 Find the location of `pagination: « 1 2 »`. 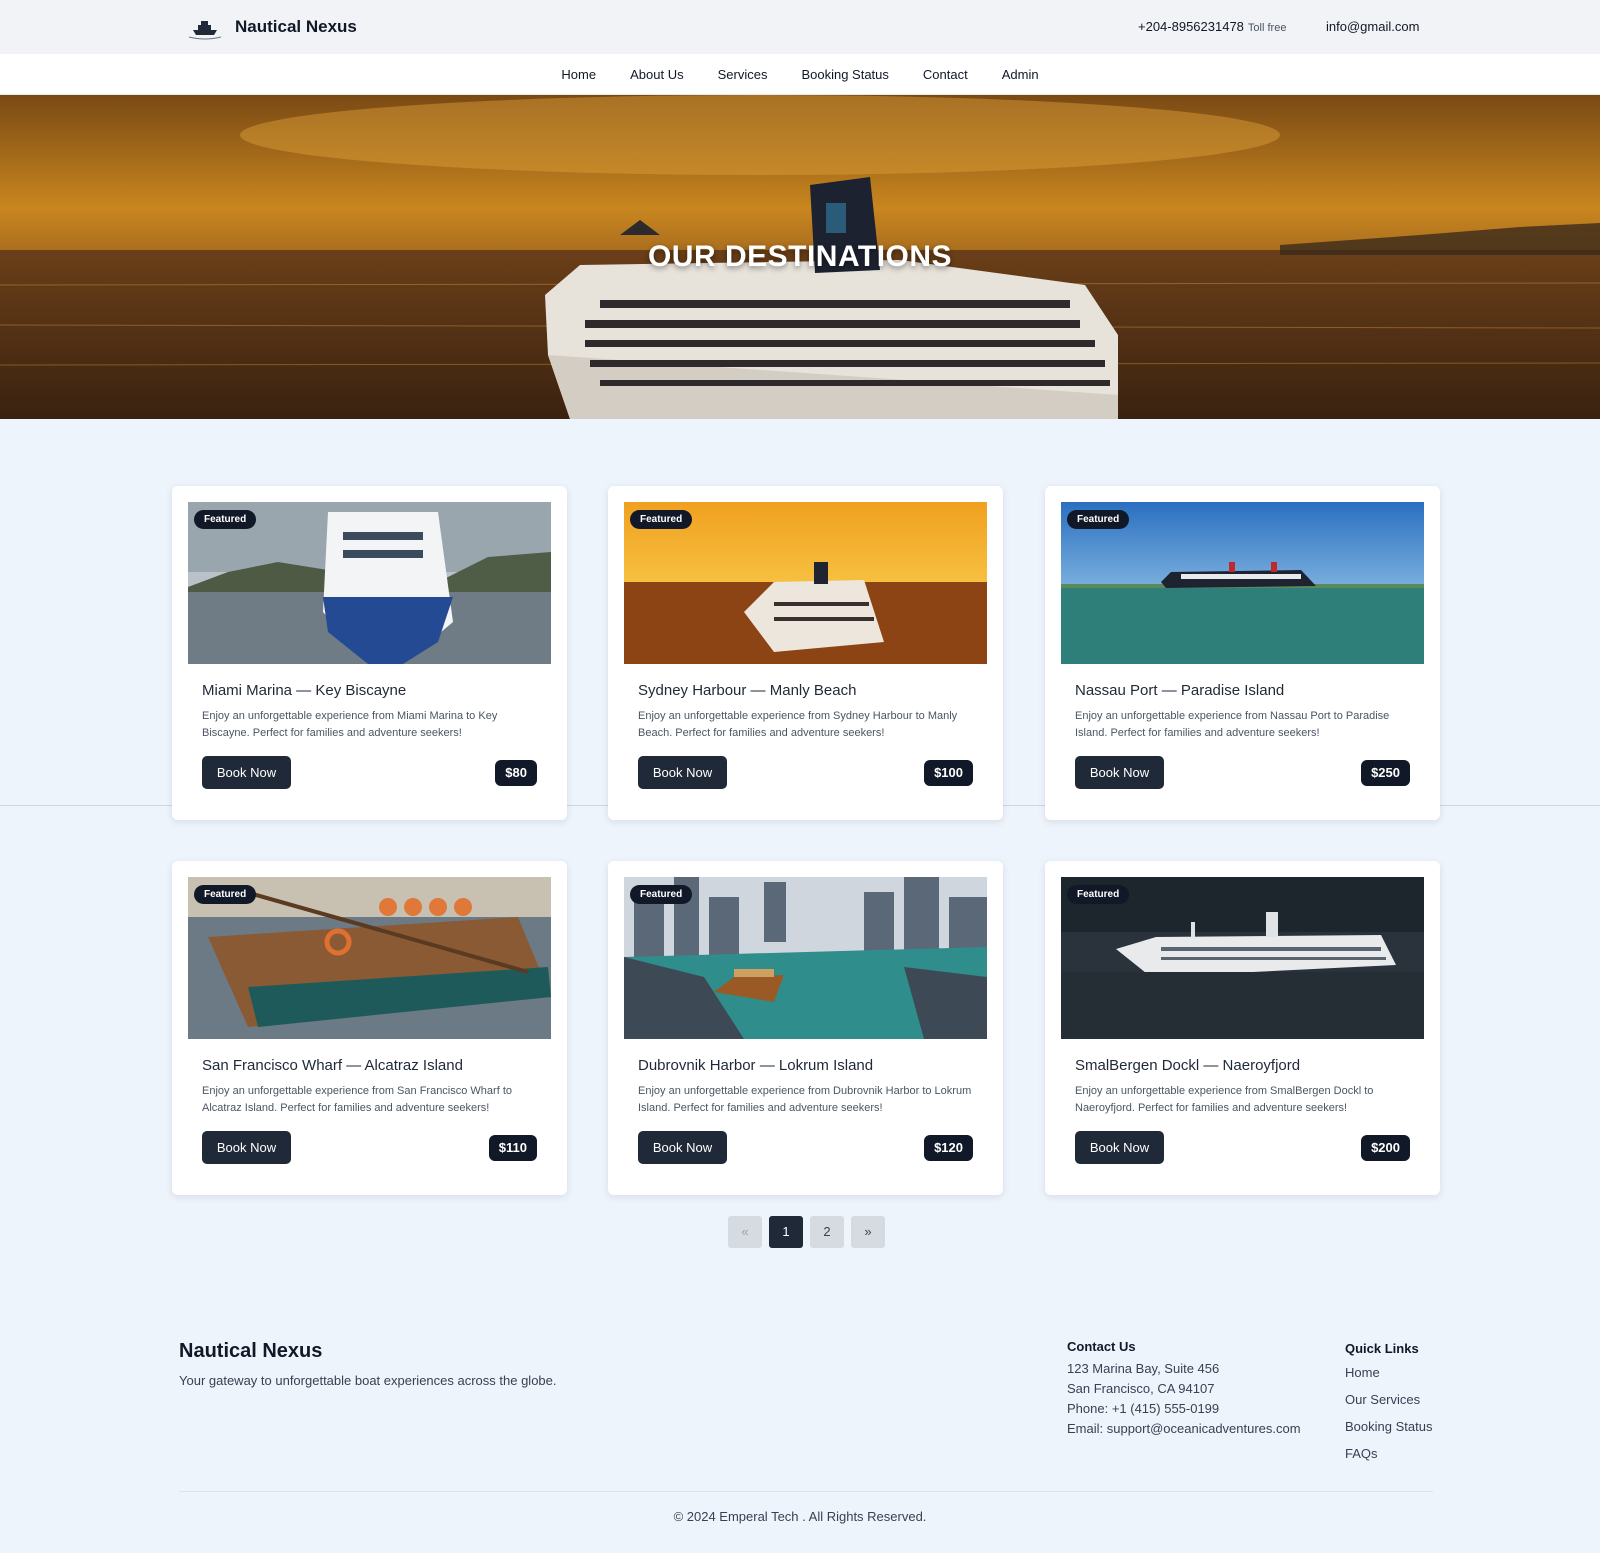

pagination: « 1 2 » is located at coordinates (806, 1232).